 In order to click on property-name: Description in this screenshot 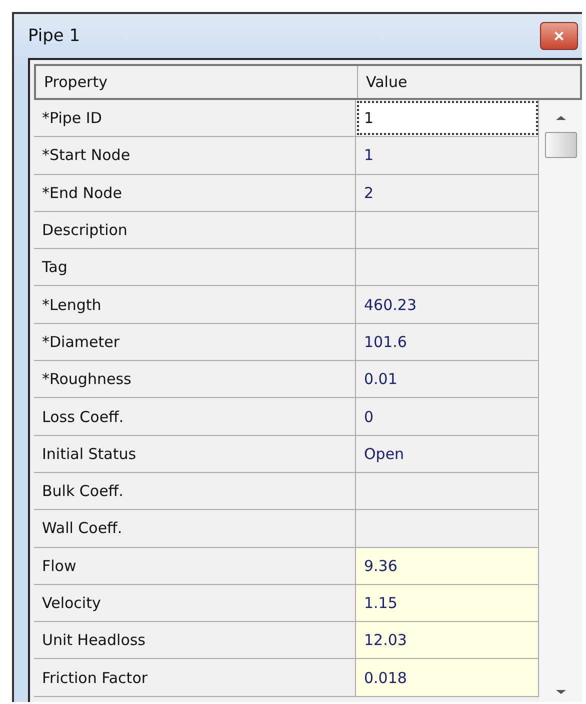, I will do `click(195, 230)`.